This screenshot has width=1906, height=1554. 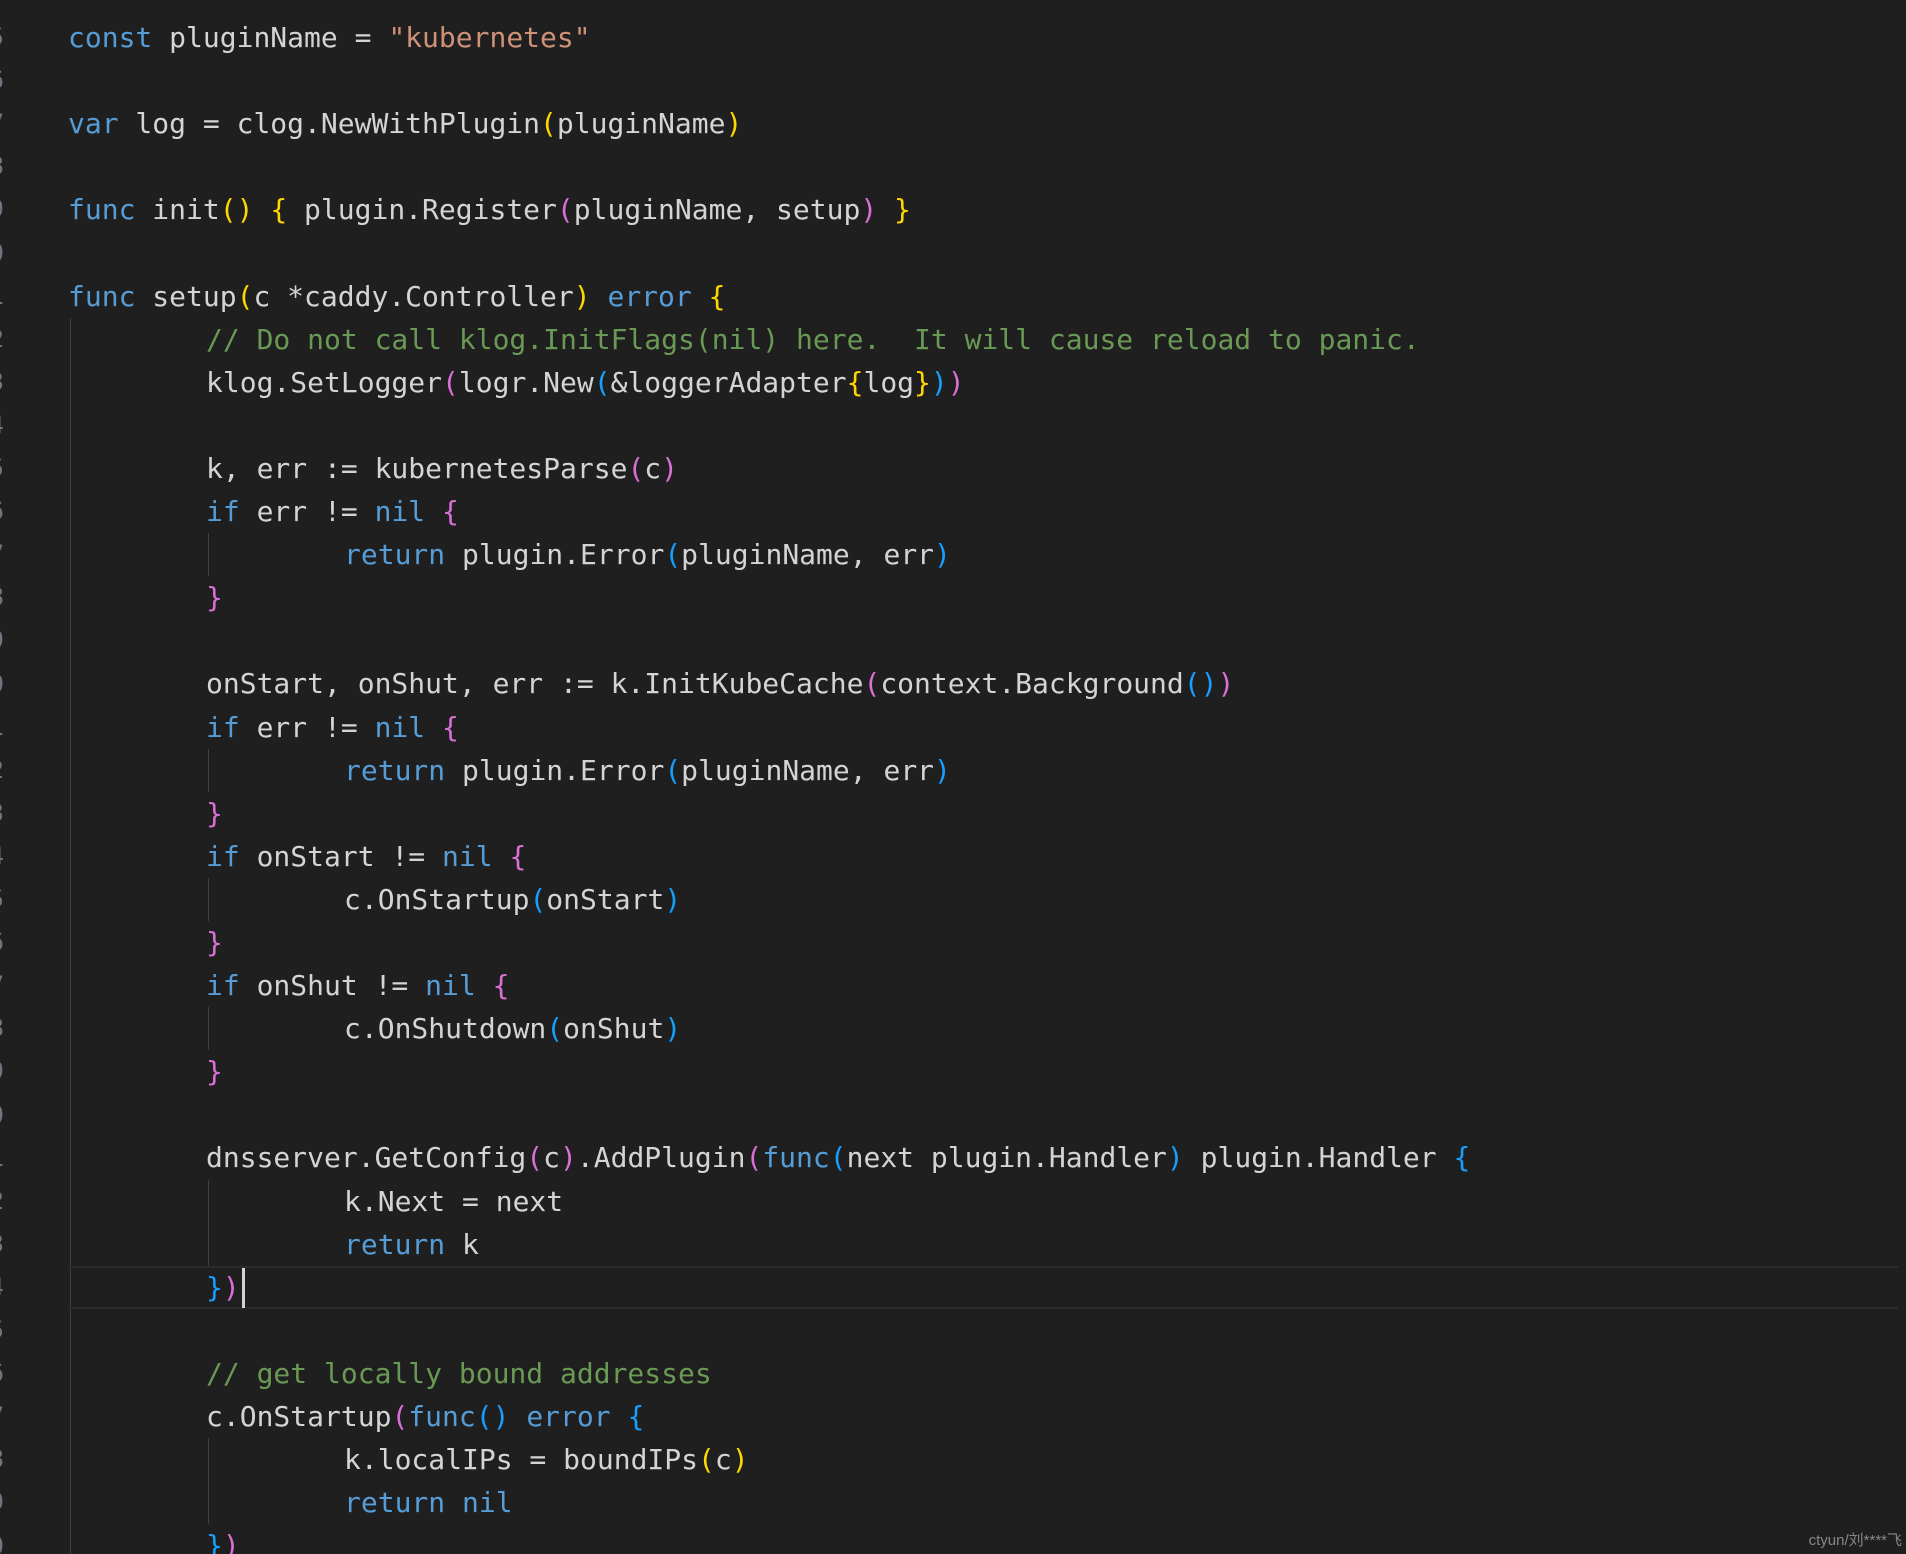 I want to click on code-token: error, so click(x=568, y=1416).